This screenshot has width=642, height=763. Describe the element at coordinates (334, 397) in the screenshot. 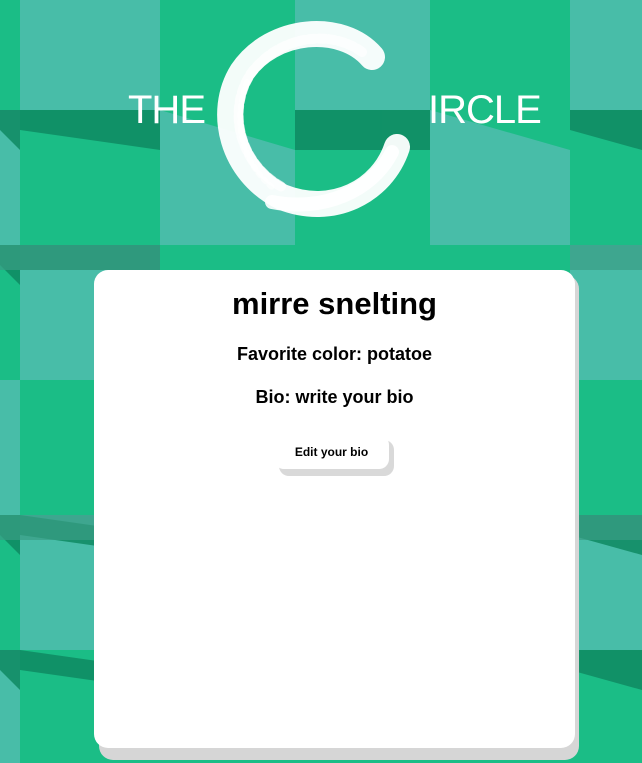

I see `bio-text: Bio: write your bio` at that location.